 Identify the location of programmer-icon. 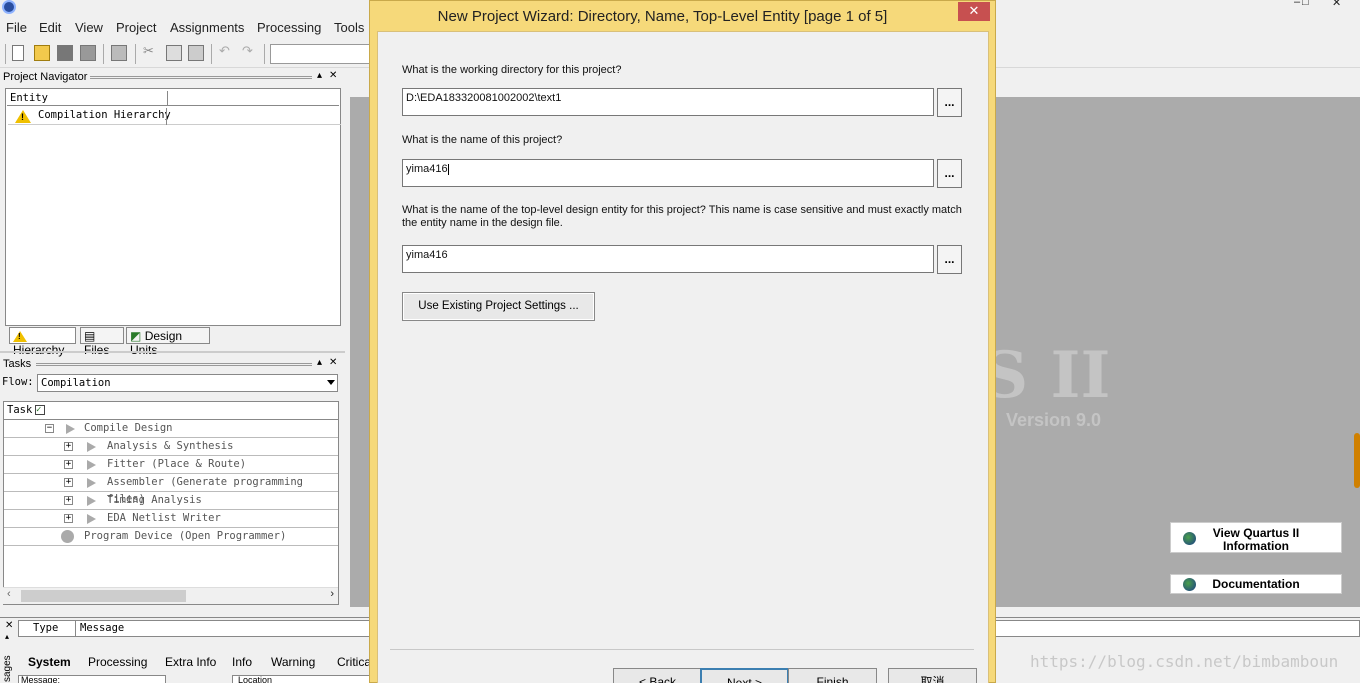
(67, 536).